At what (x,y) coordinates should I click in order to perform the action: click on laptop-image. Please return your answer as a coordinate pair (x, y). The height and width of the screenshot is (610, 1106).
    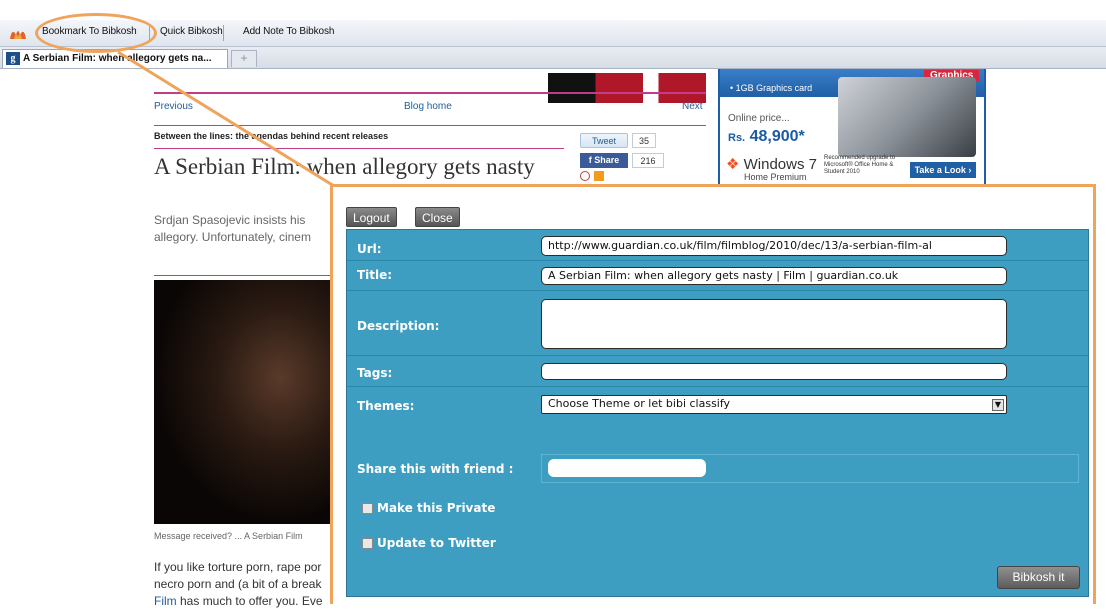
    Looking at the image, I should click on (907, 117).